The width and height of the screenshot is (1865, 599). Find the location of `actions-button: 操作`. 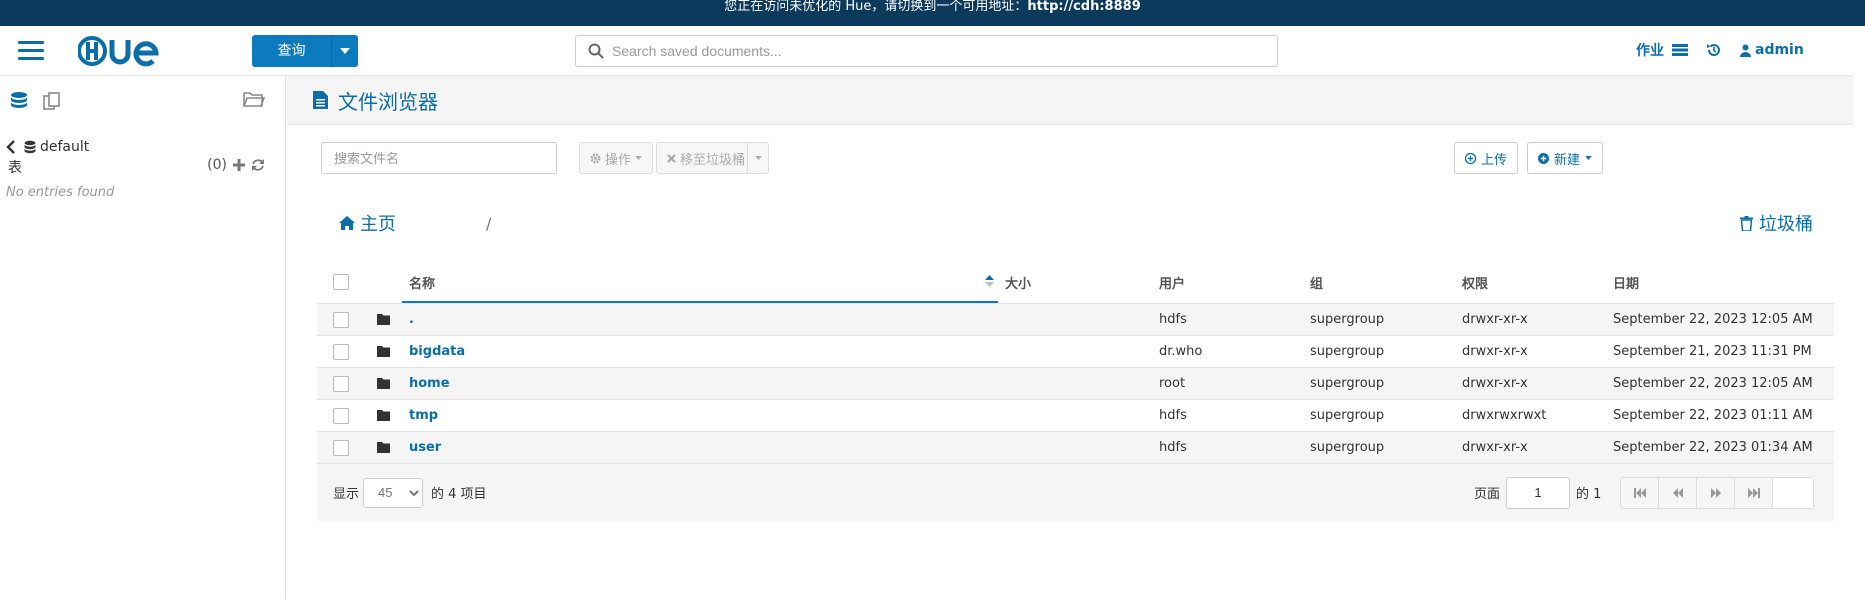

actions-button: 操作 is located at coordinates (616, 158).